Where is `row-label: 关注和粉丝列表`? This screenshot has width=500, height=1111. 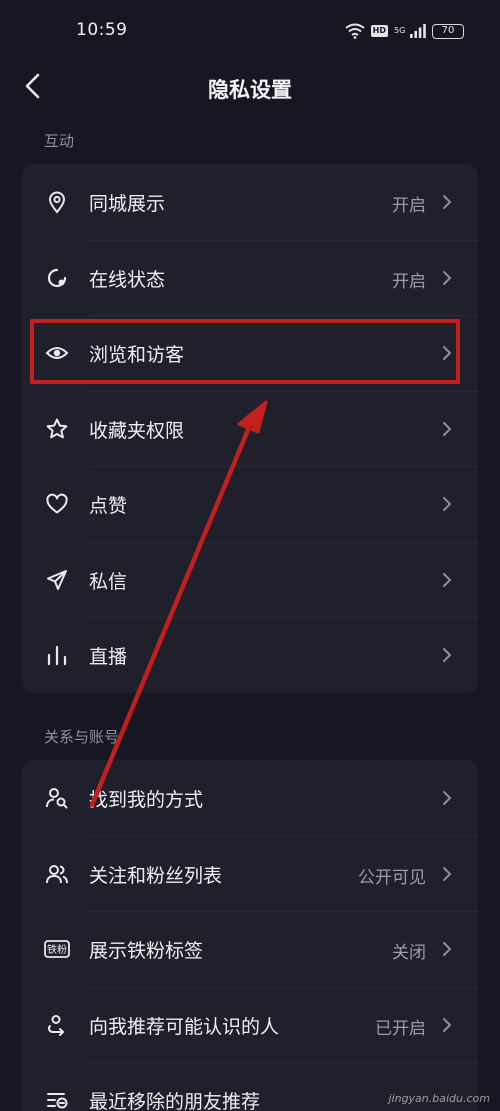
row-label: 关注和粉丝列表 is located at coordinates (156, 875).